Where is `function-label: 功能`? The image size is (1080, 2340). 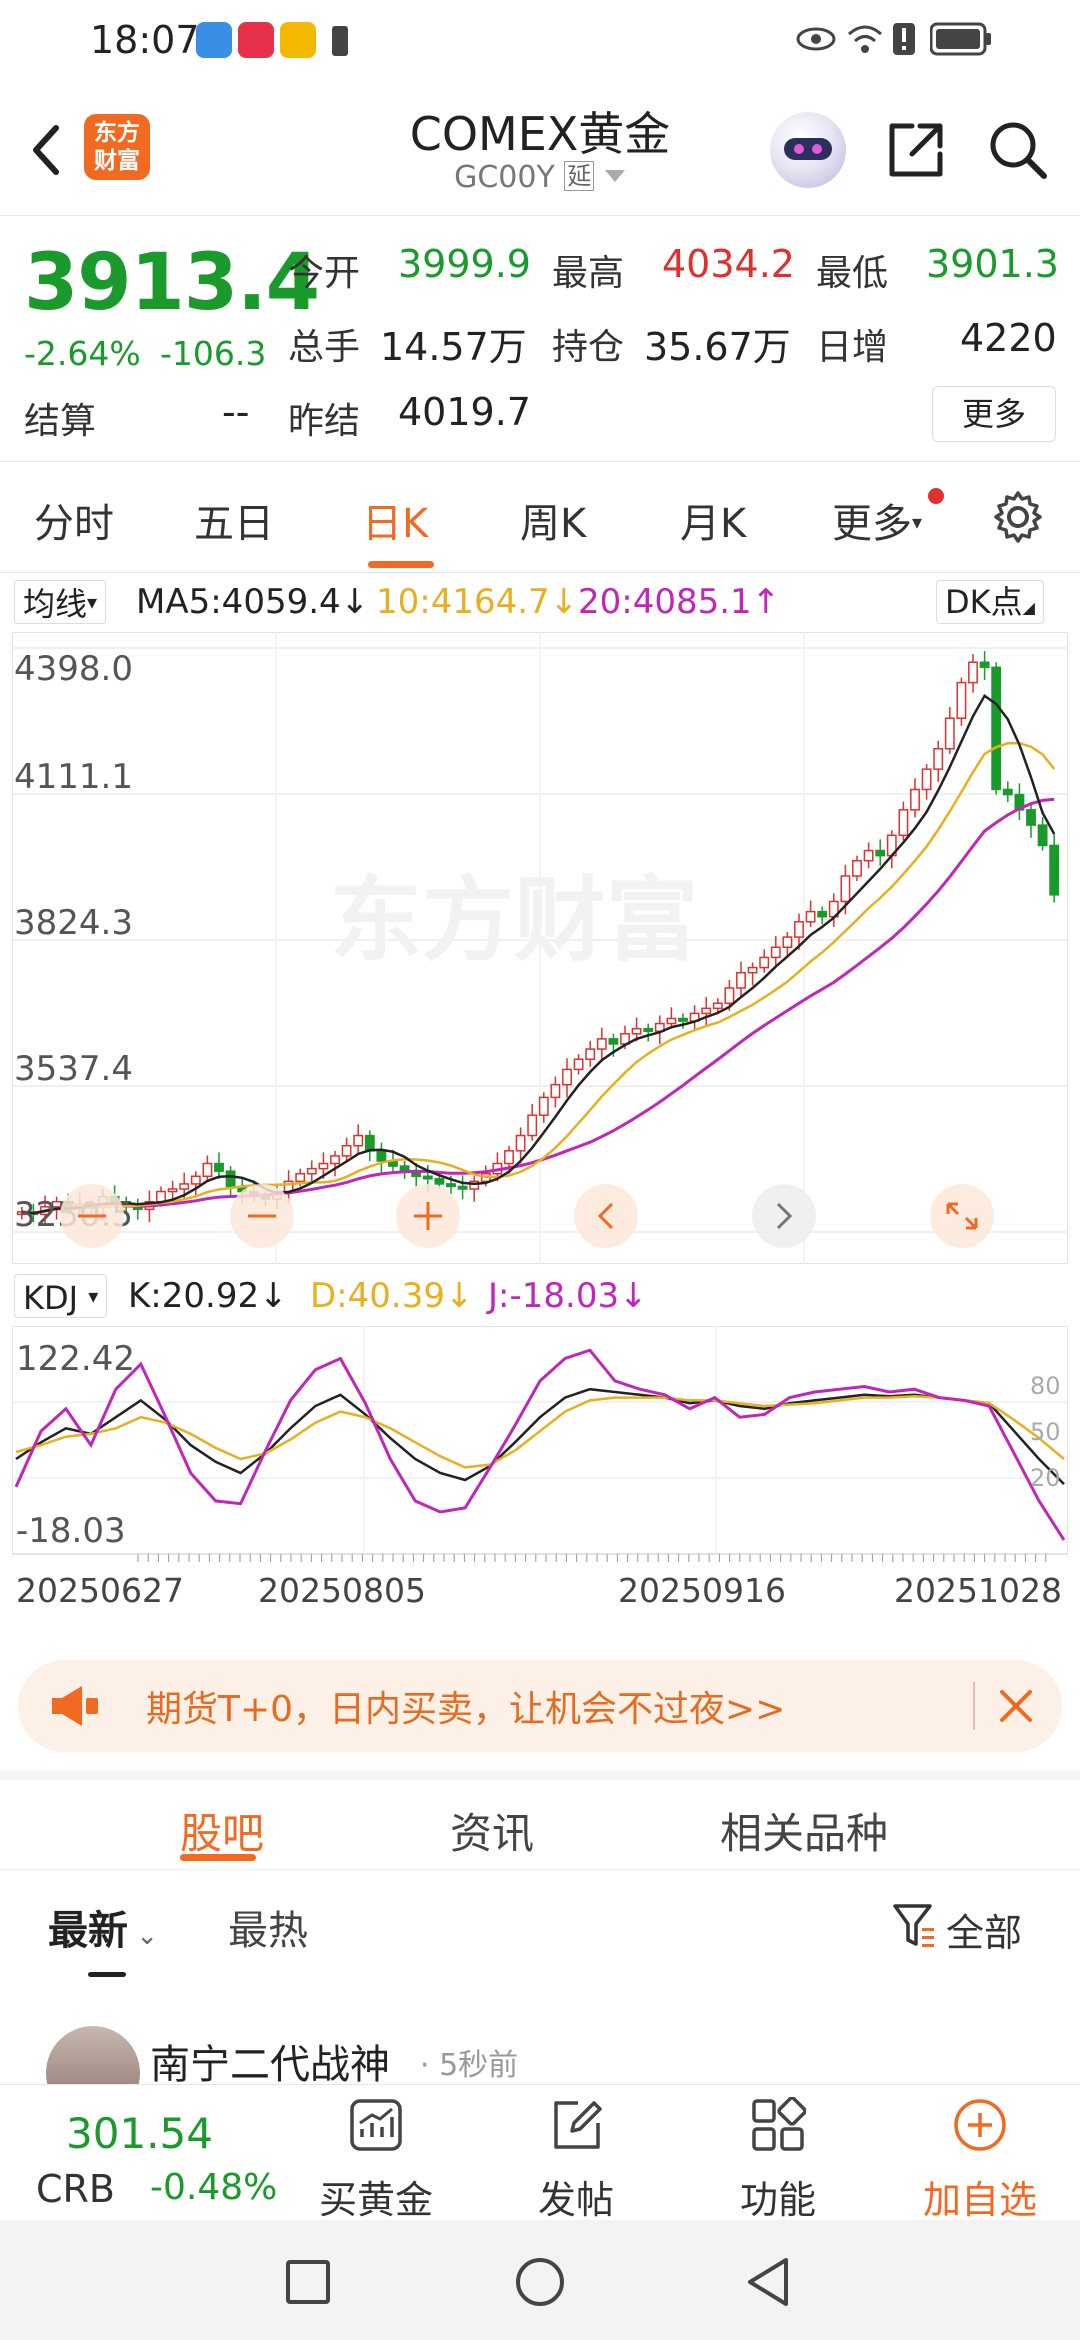
function-label: 功能 is located at coordinates (777, 2200).